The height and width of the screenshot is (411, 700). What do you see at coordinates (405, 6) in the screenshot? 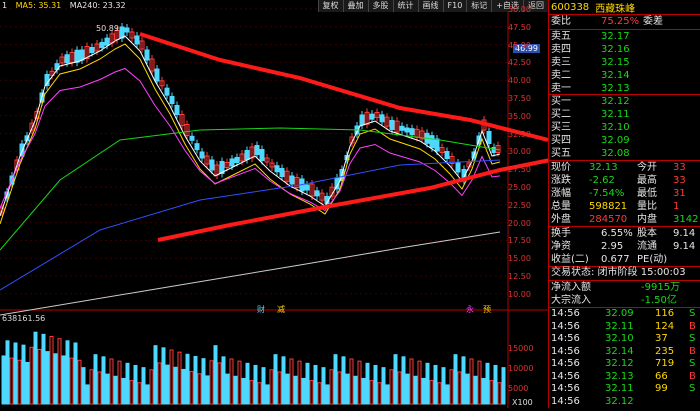
I see `toolbar-button-stats: 统计` at bounding box center [405, 6].